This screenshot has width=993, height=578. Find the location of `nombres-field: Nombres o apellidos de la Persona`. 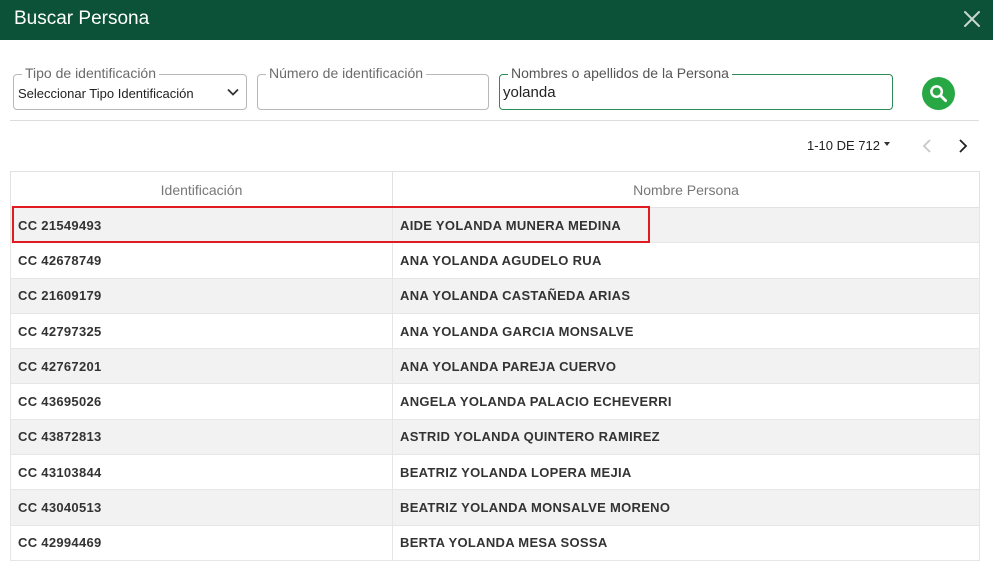

nombres-field: Nombres o apellidos de la Persona is located at coordinates (696, 87).